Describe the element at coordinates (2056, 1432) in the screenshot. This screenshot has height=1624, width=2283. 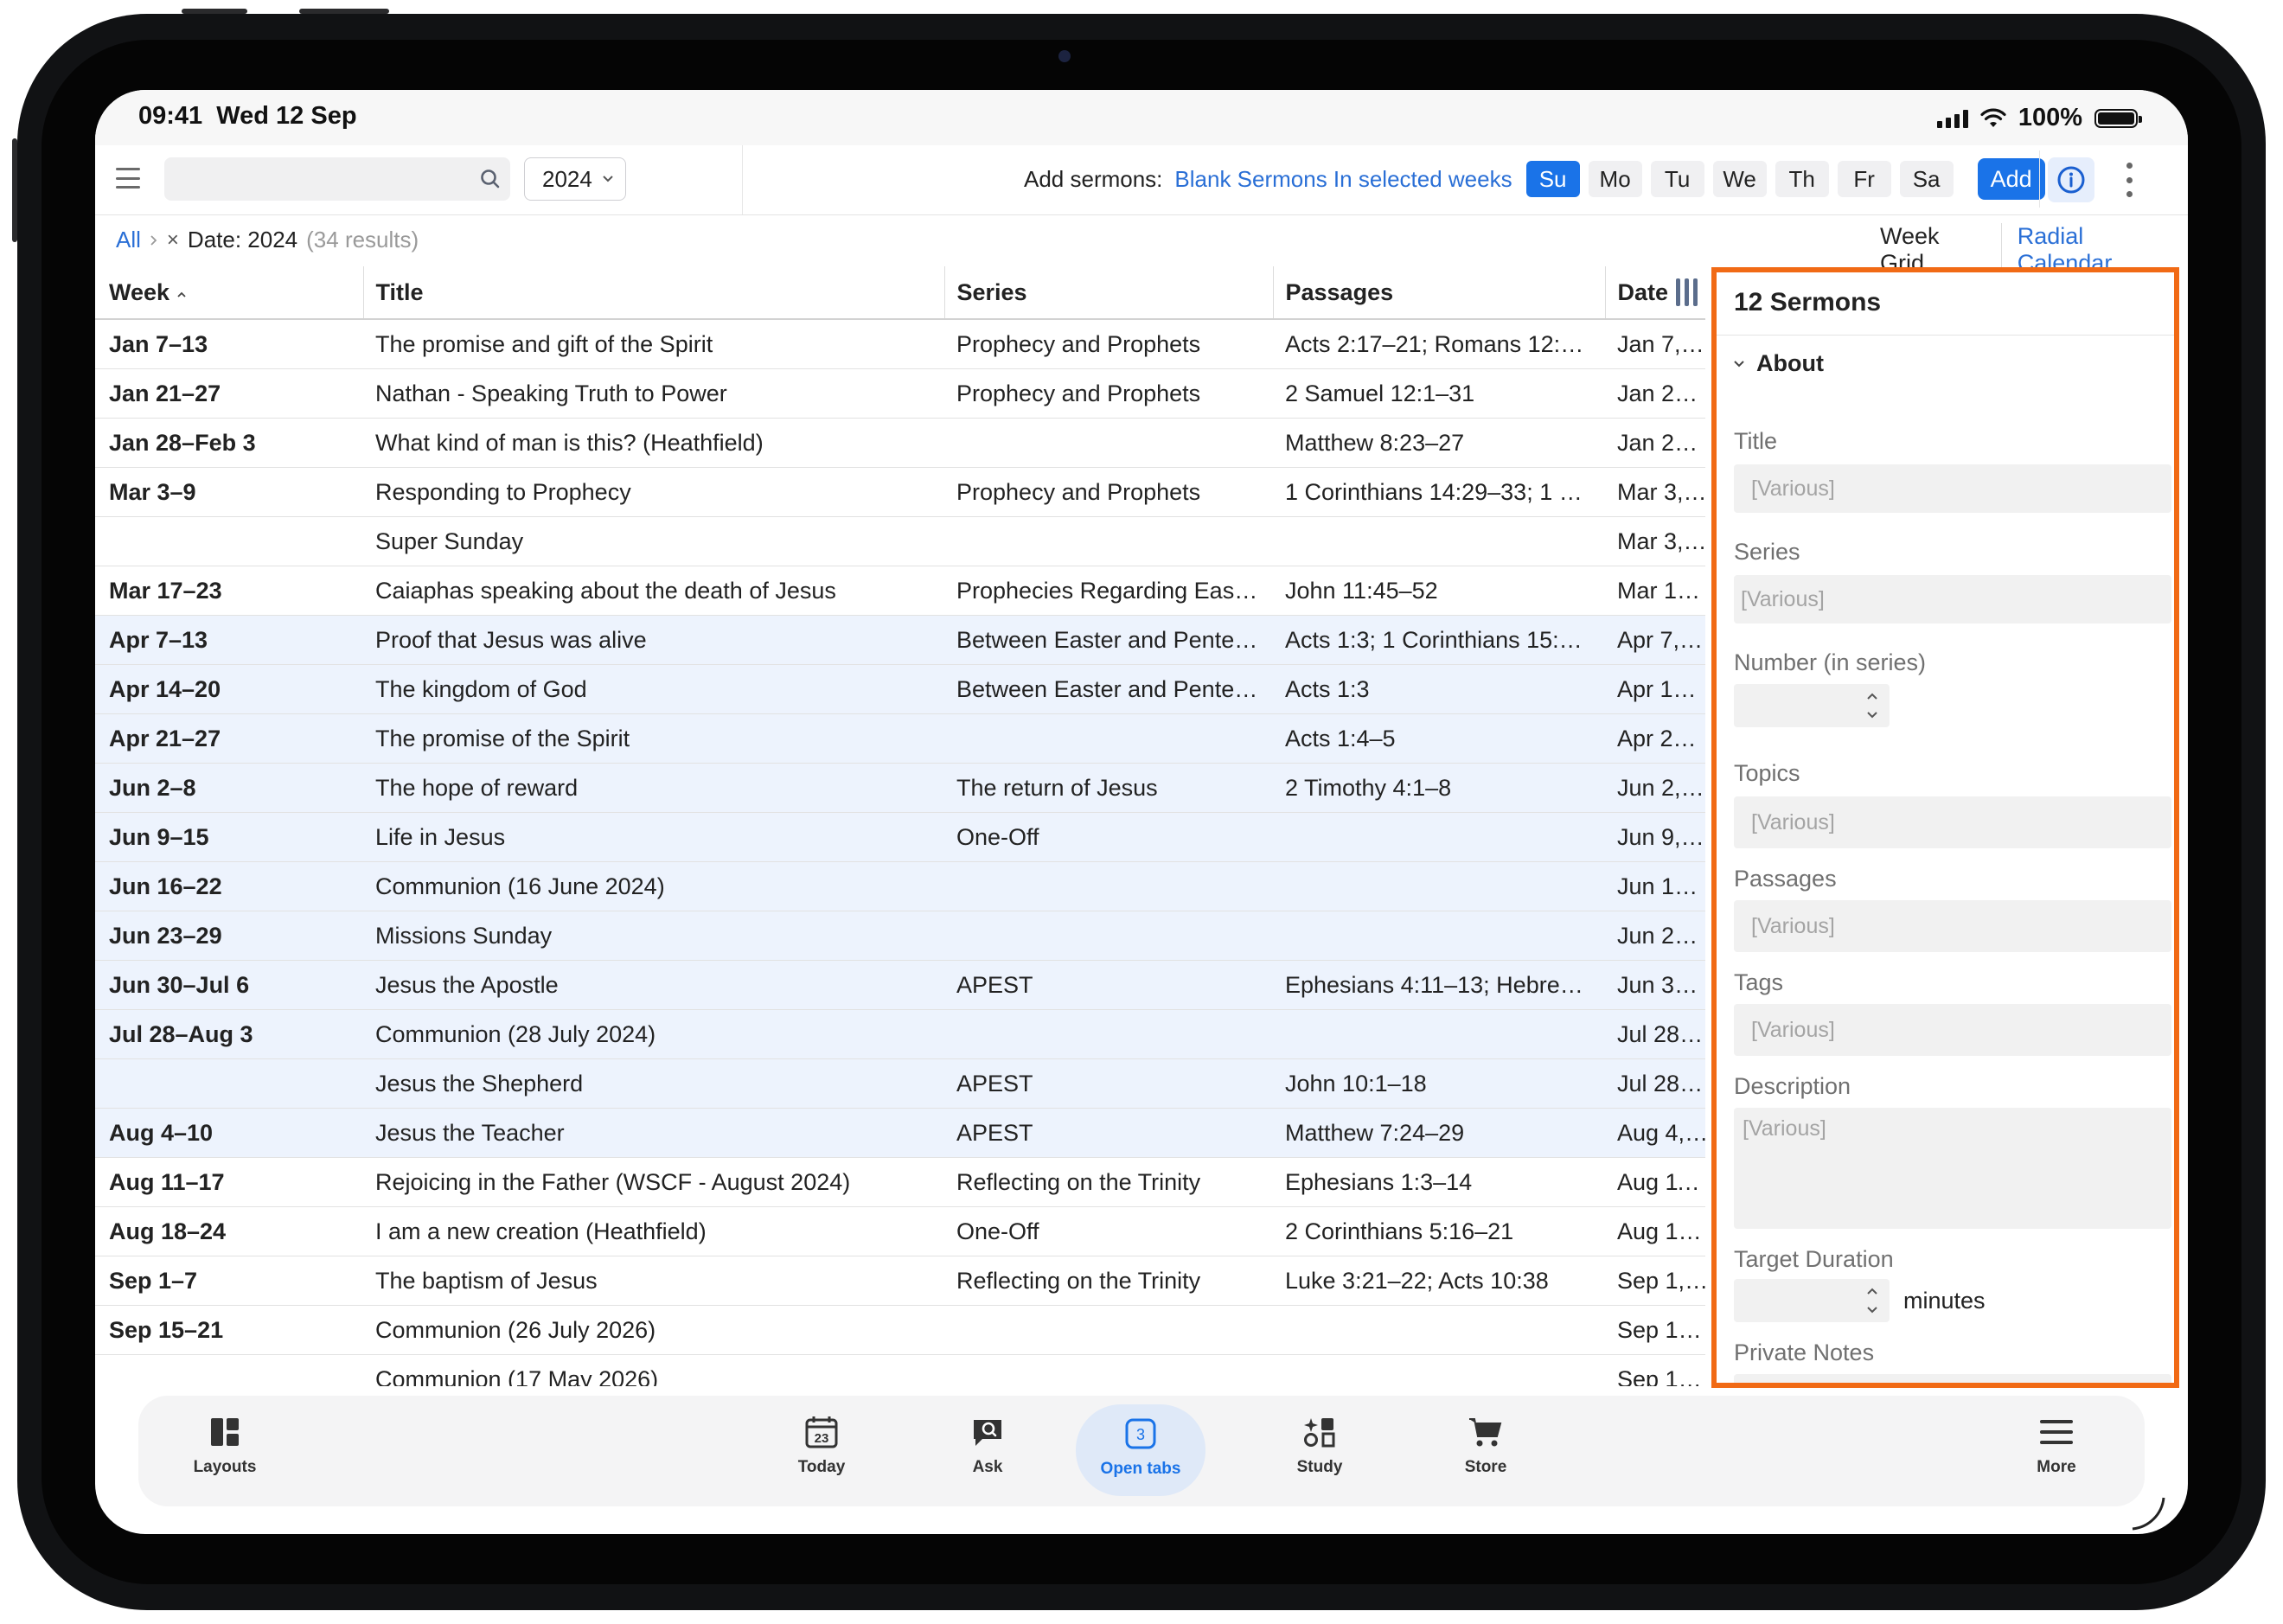
I see `menu-icon` at that location.